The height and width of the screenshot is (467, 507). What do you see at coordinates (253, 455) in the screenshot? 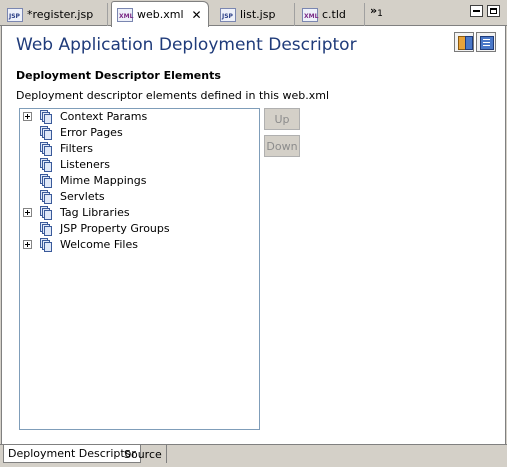
I see `page-tab-bar: Deployment Descriptor Source` at bounding box center [253, 455].